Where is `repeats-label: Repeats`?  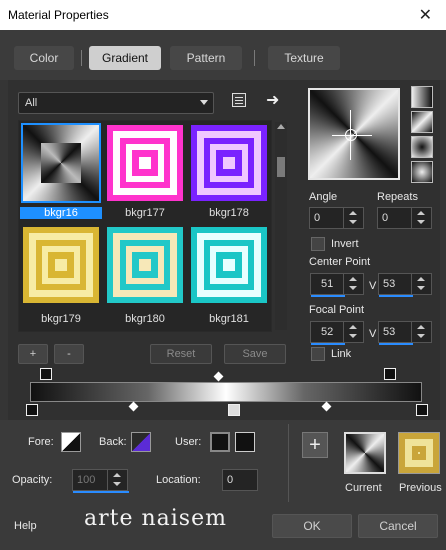 repeats-label: Repeats is located at coordinates (397, 197).